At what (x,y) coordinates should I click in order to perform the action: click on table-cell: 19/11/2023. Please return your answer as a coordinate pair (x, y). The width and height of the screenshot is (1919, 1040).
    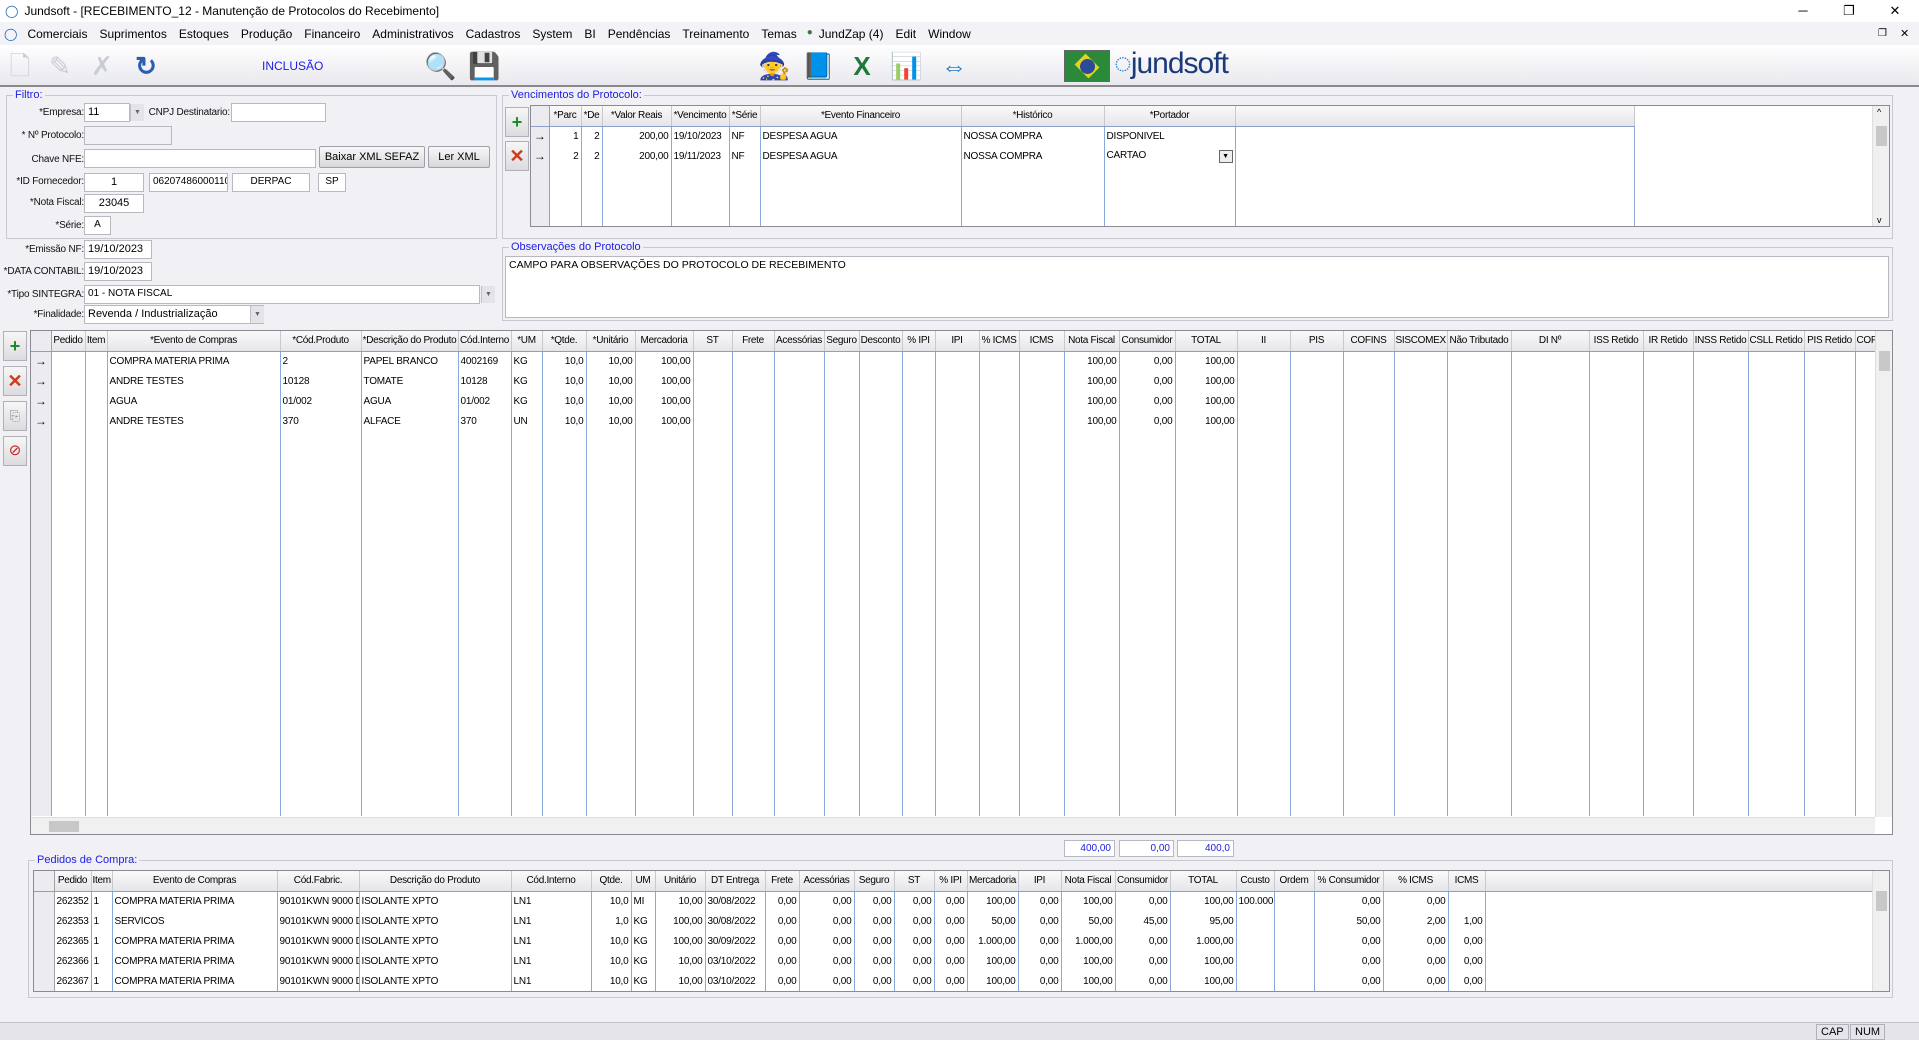
    Looking at the image, I should click on (700, 156).